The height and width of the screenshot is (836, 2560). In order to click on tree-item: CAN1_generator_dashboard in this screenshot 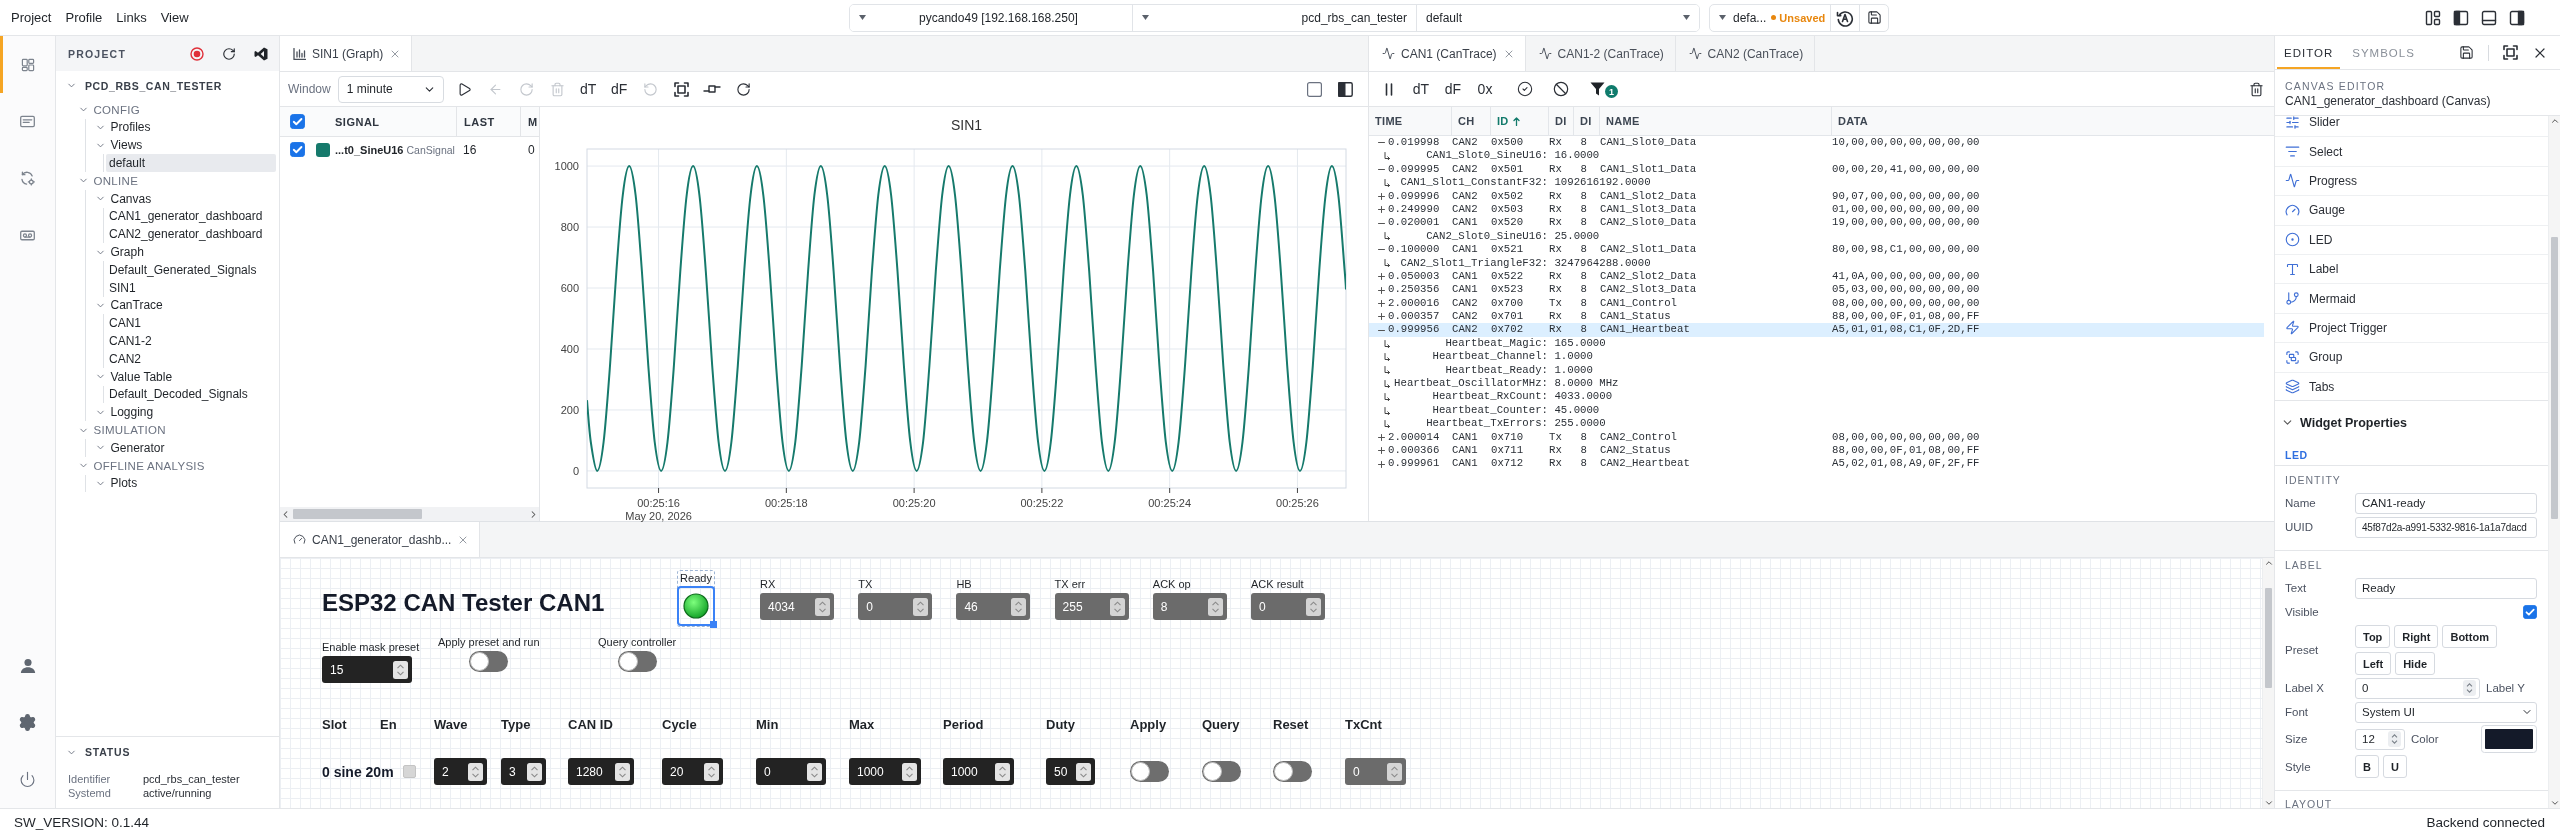, I will do `click(191, 216)`.